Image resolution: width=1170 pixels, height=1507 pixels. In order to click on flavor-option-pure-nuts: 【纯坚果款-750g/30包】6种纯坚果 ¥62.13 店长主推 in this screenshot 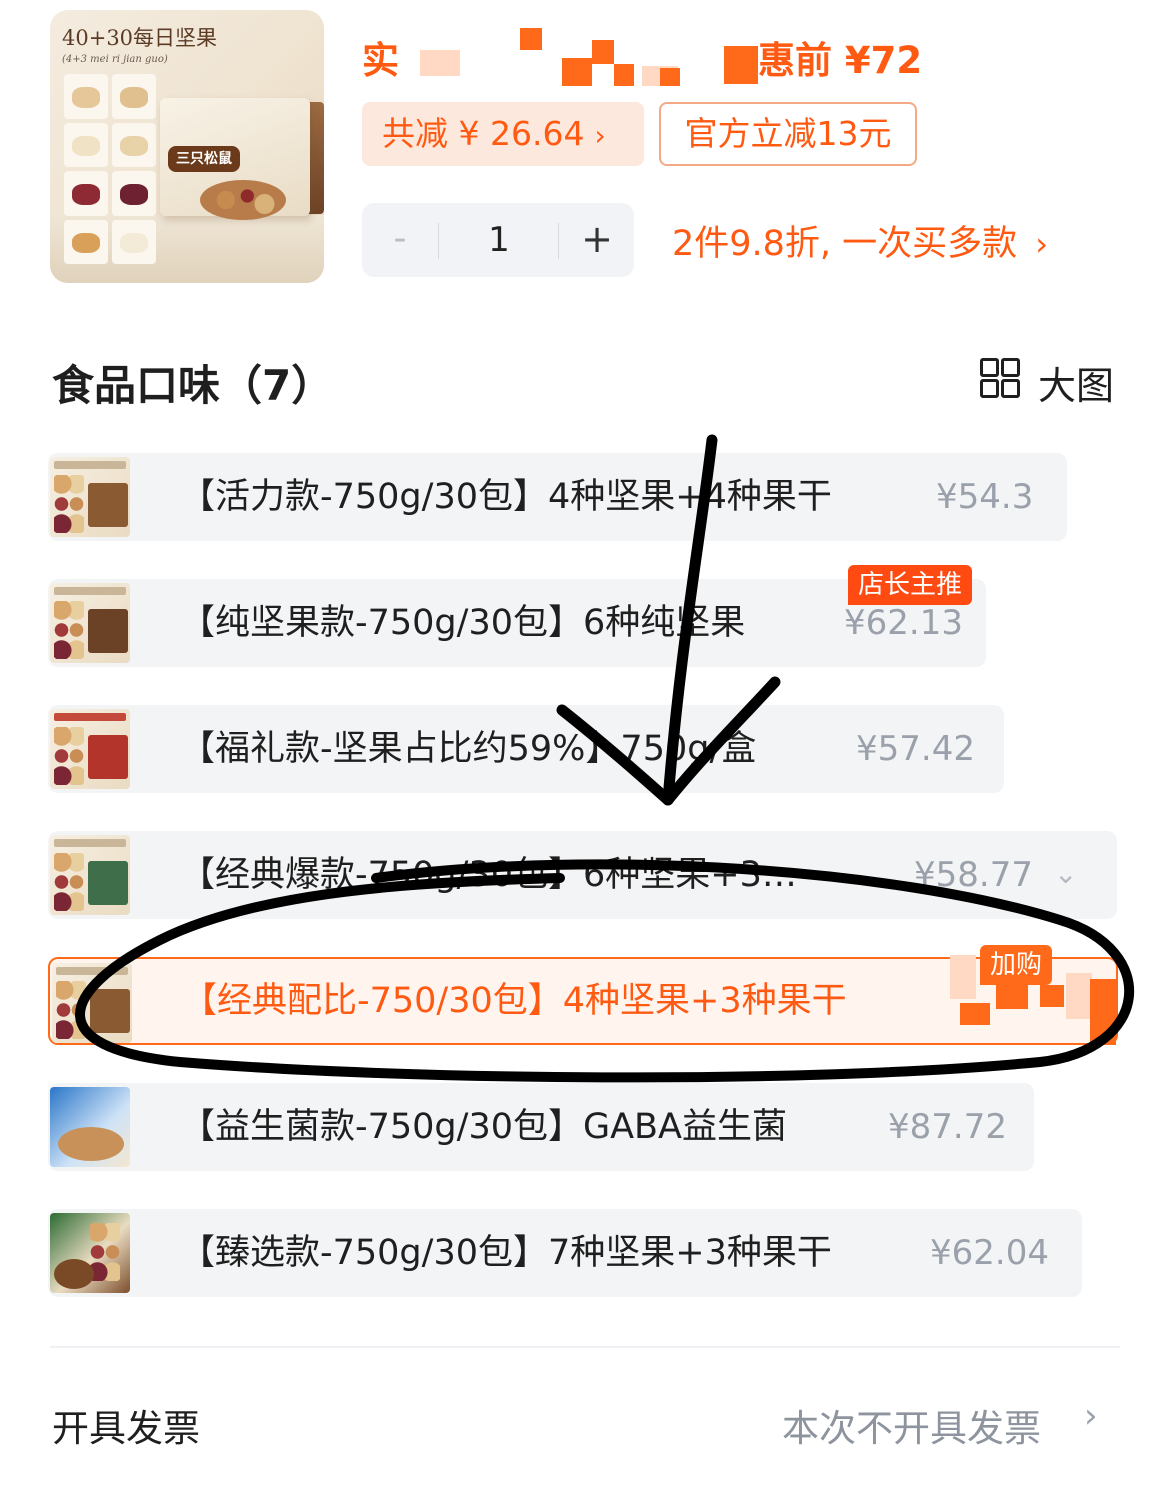, I will do `click(517, 616)`.